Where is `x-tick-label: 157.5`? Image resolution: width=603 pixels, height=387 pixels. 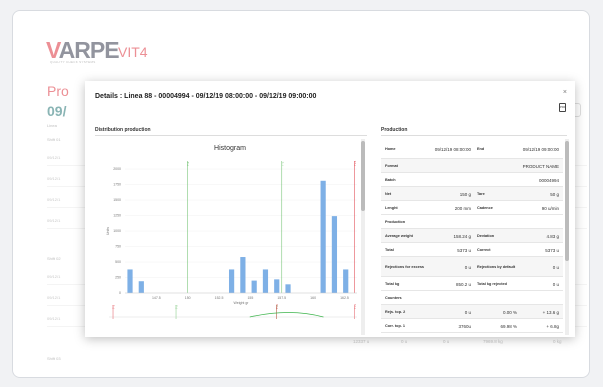
x-tick-label: 157.5 is located at coordinates (281, 298).